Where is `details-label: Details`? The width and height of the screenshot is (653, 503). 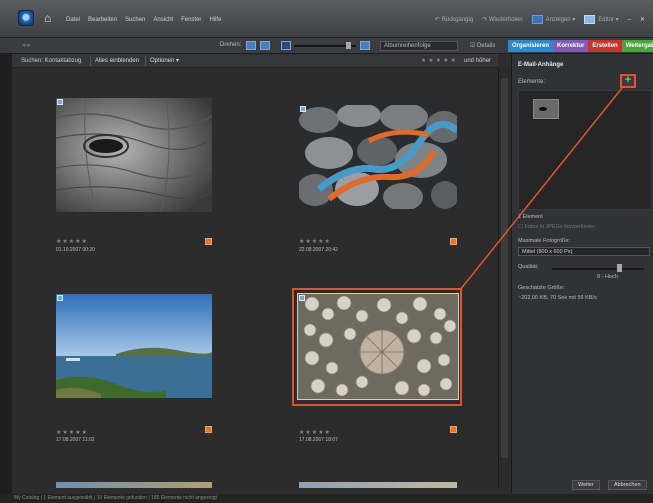 details-label: Details is located at coordinates (486, 46).